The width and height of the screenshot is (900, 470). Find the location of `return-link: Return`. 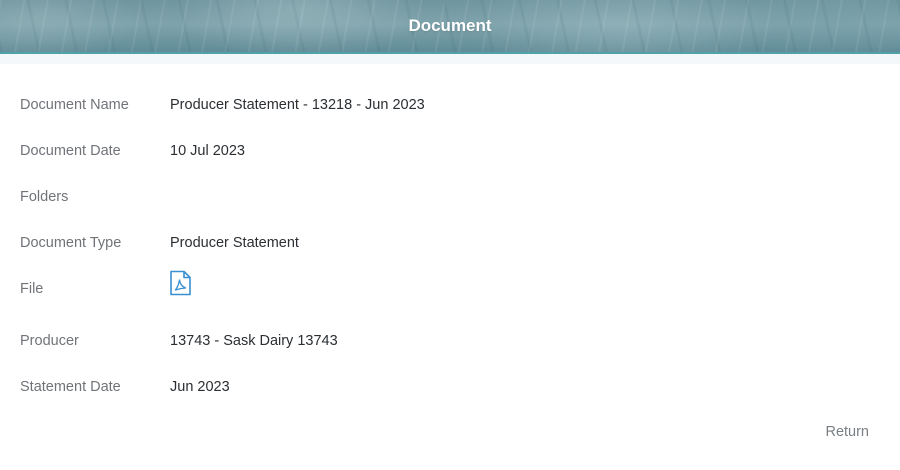

return-link: Return is located at coordinates (847, 432).